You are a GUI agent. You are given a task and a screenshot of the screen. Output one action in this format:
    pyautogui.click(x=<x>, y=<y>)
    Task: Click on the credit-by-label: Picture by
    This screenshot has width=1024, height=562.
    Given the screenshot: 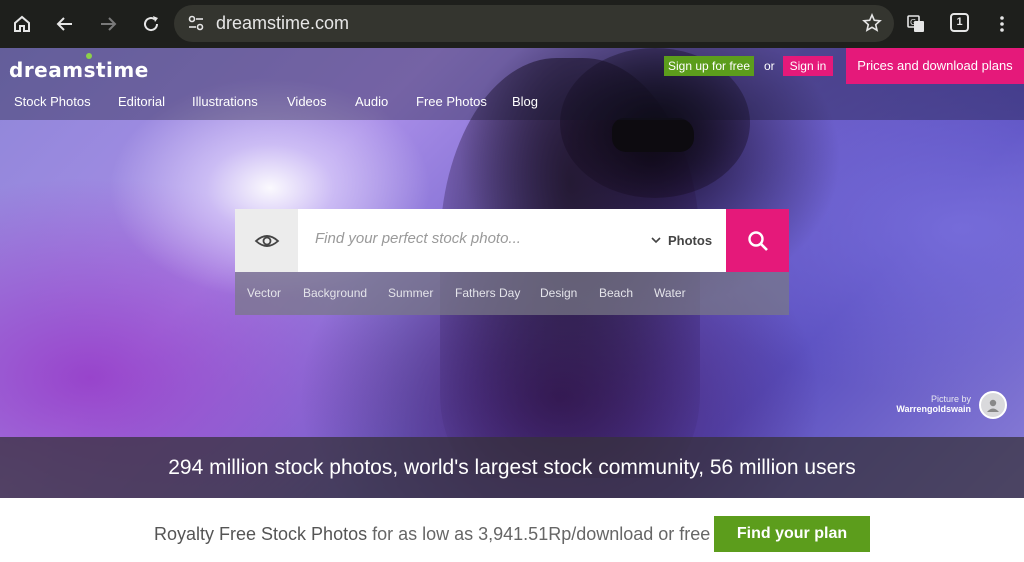 What is the action you would take?
    pyautogui.click(x=950, y=399)
    